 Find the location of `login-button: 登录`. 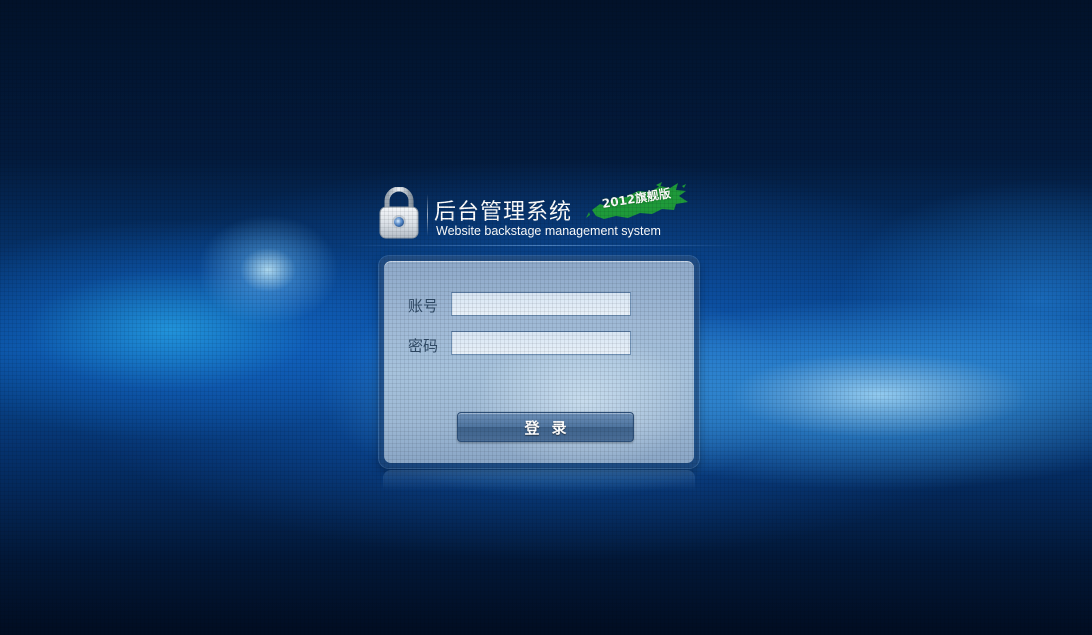

login-button: 登录 is located at coordinates (545, 427).